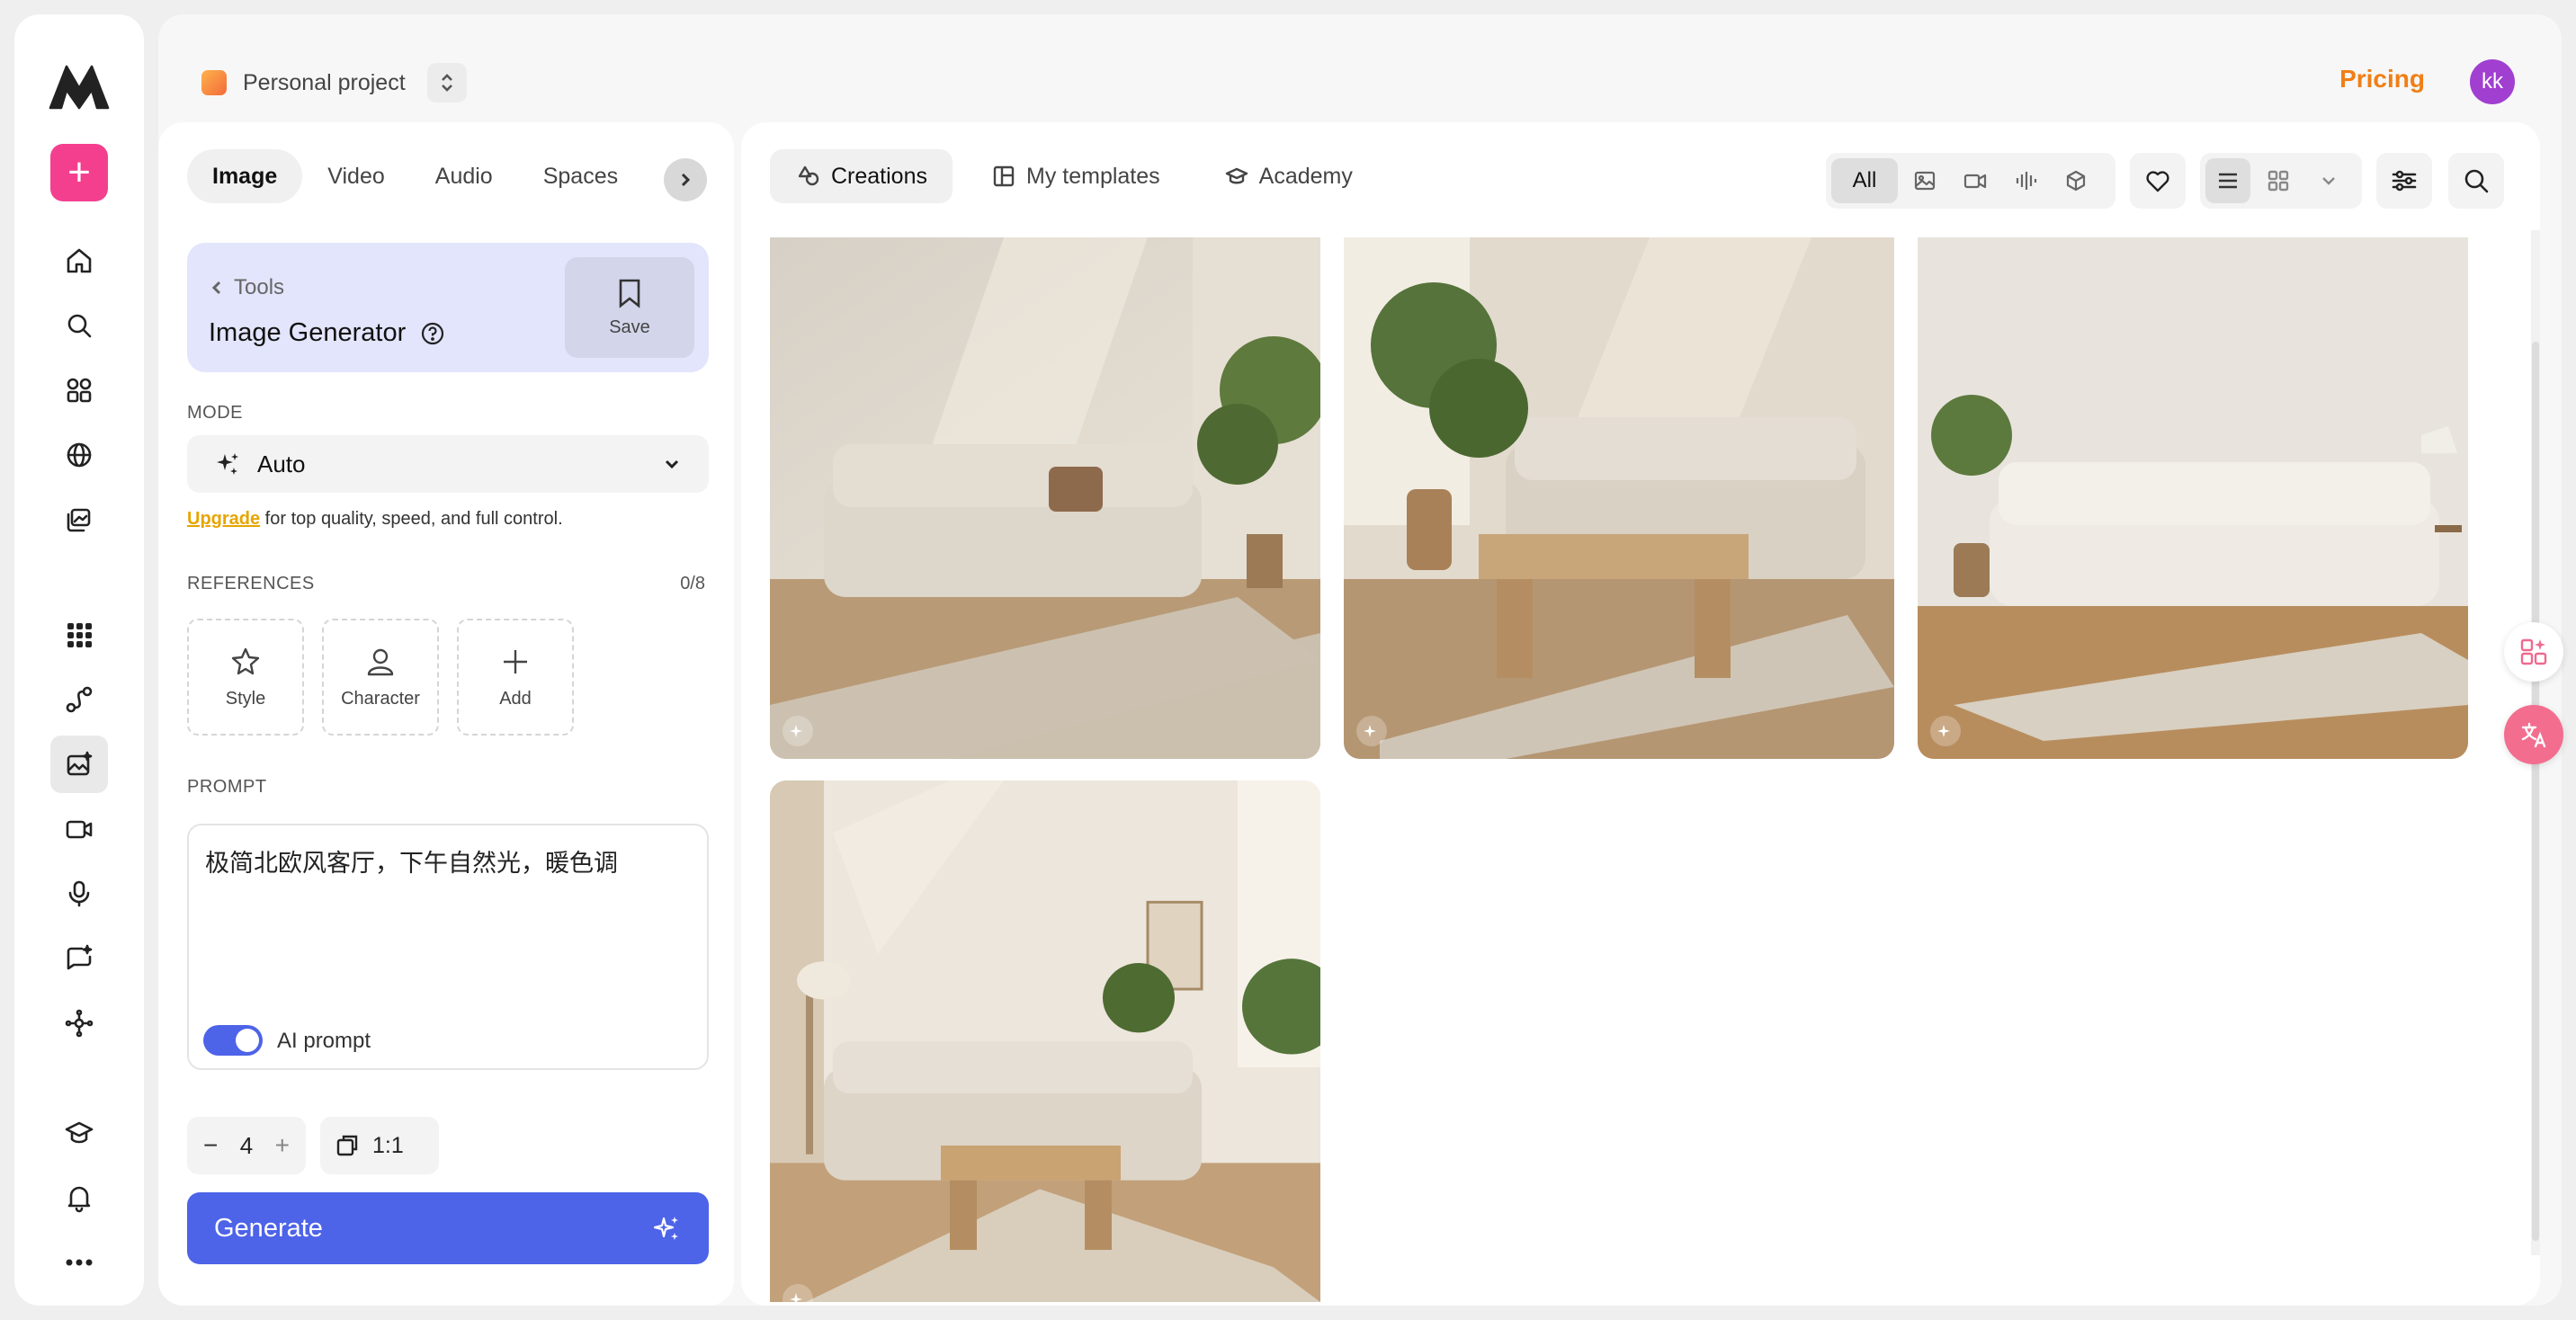 The image size is (2576, 1320). I want to click on view-mode-toggle, so click(2281, 181).